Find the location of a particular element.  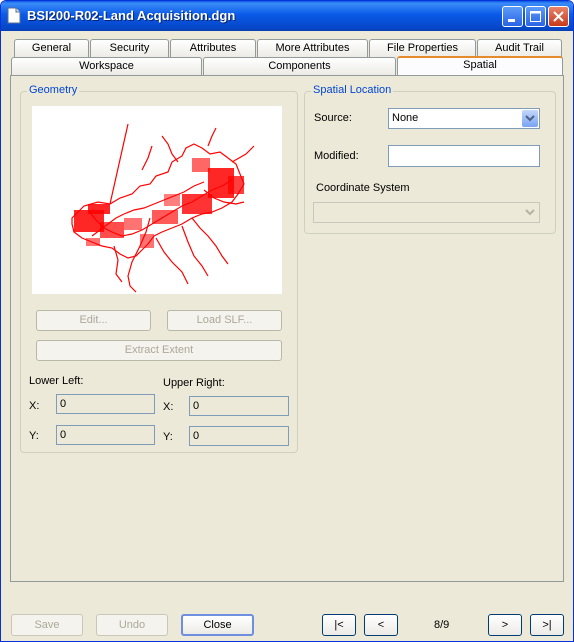

undo-button: Undo is located at coordinates (132, 625).